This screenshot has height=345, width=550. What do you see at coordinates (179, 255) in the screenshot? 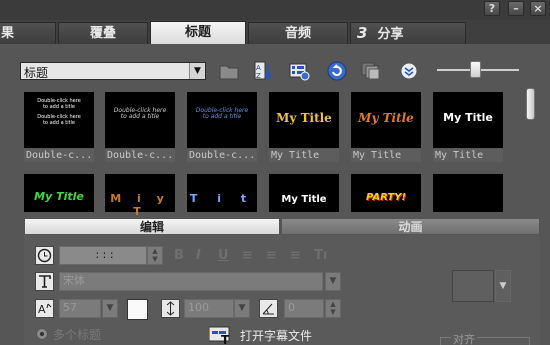
I see `bold-button: B` at bounding box center [179, 255].